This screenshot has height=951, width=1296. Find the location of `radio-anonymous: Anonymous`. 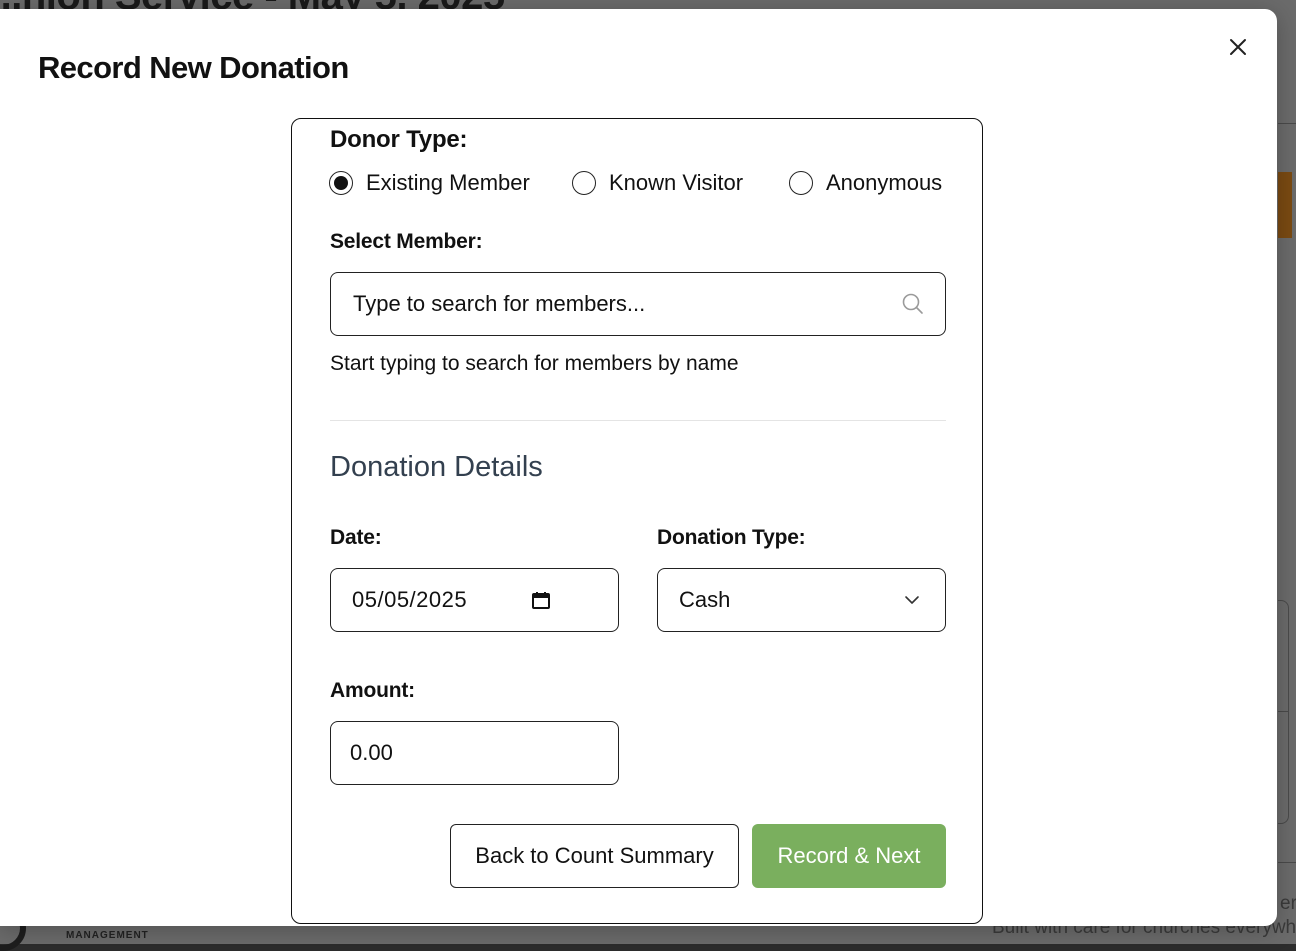

radio-anonymous: Anonymous is located at coordinates (865, 183).